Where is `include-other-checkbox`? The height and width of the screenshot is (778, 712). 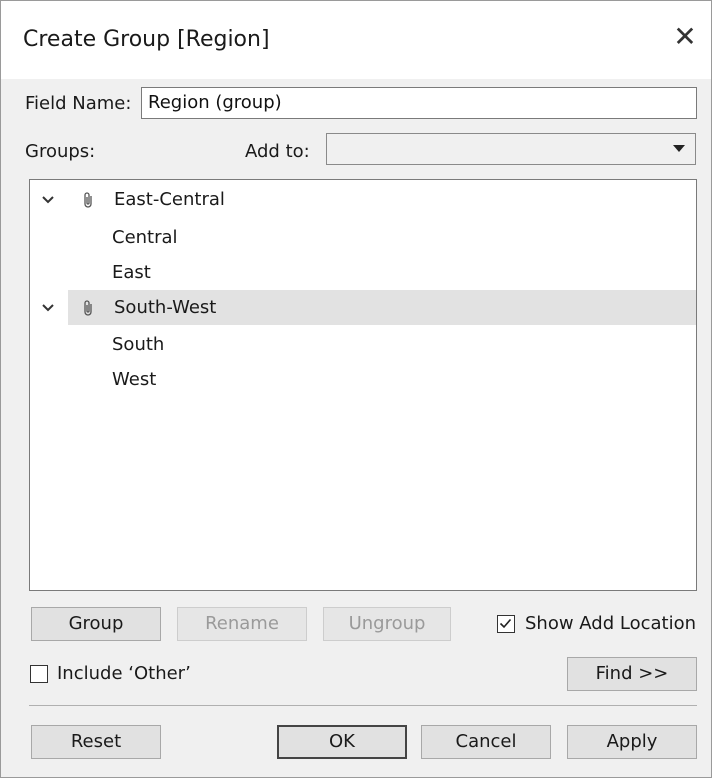 include-other-checkbox is located at coordinates (39, 674).